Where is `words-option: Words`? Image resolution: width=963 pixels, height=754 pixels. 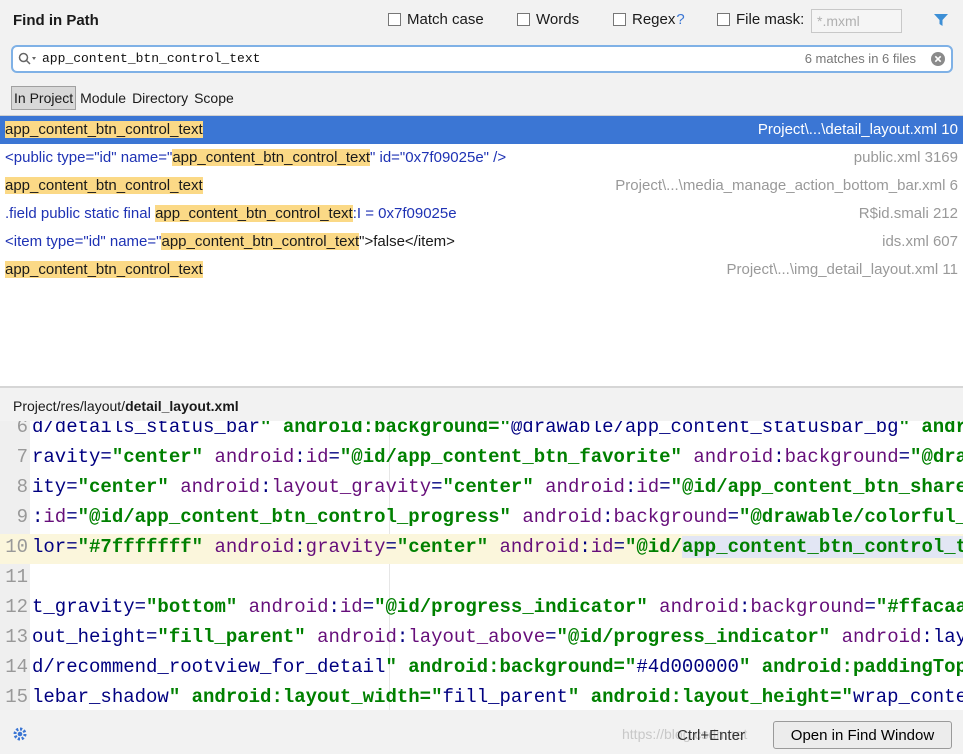
words-option: Words is located at coordinates (548, 19).